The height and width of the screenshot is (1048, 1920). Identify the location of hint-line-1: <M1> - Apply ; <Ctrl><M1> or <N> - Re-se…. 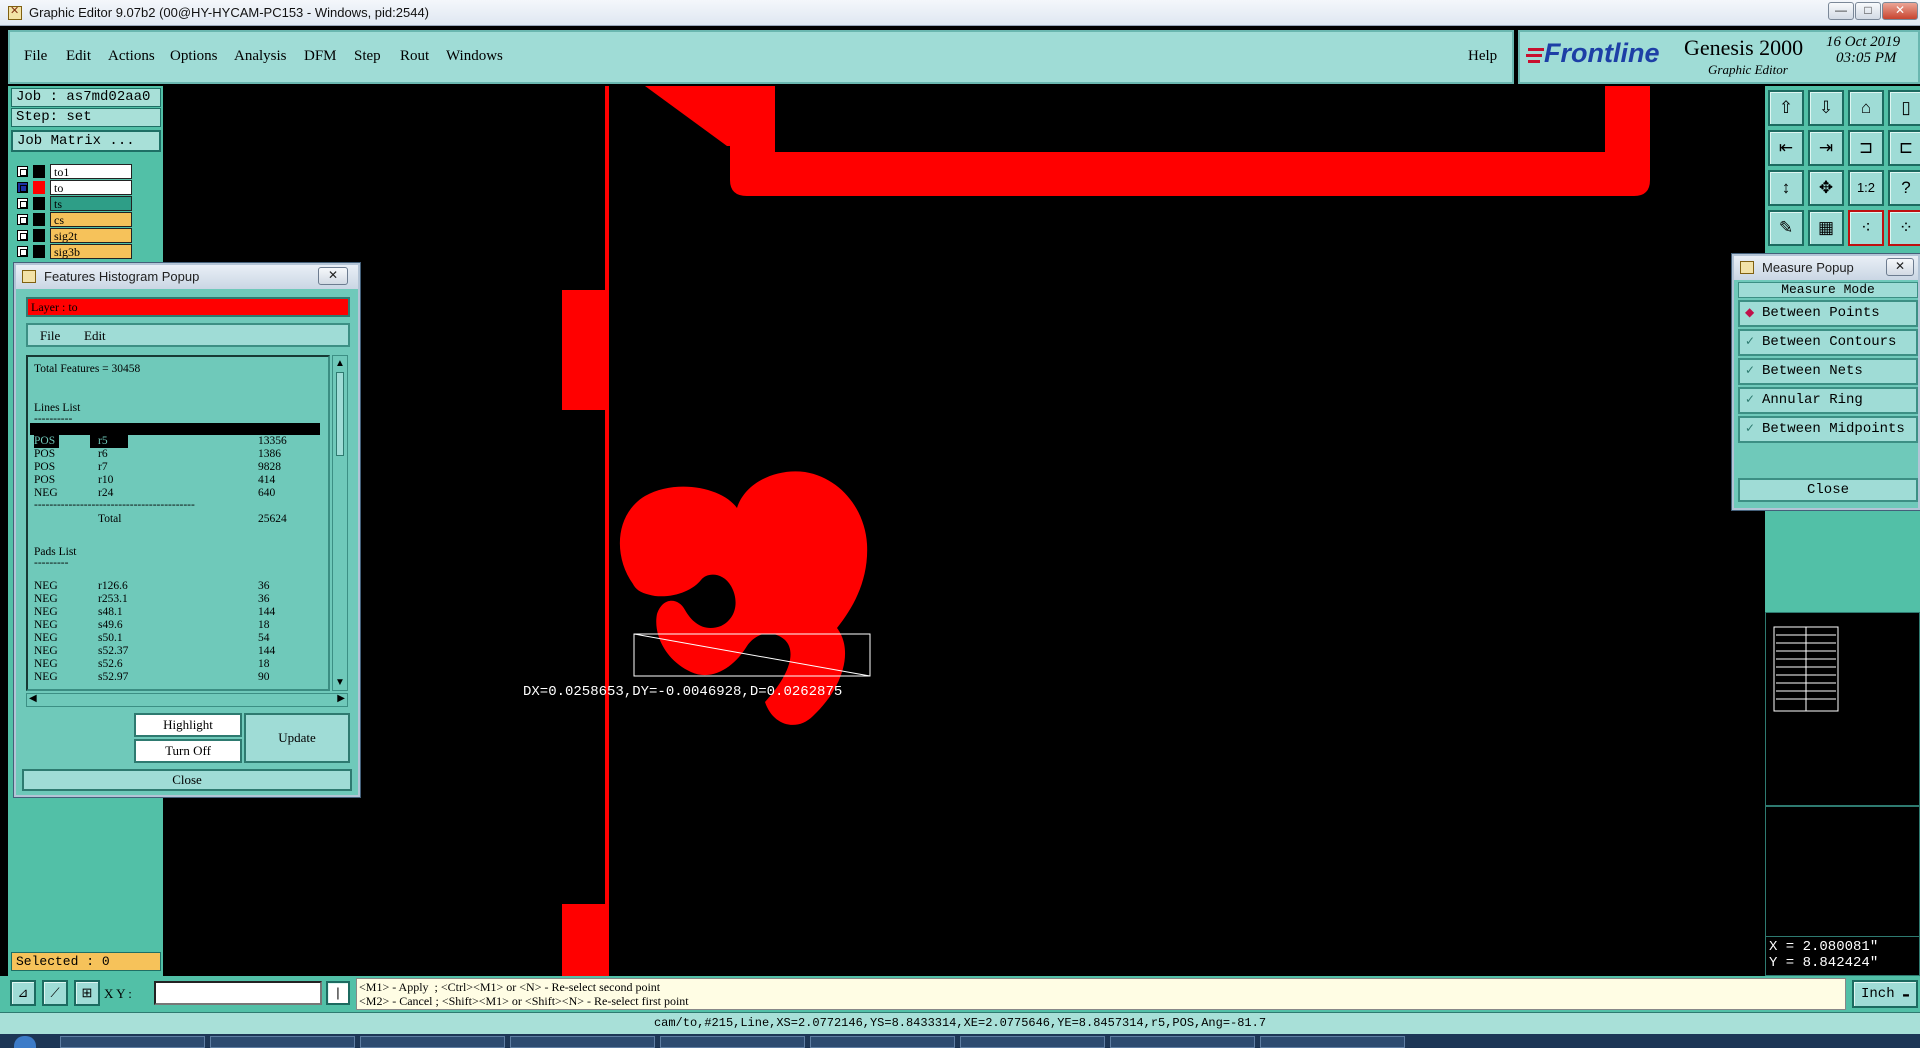
(510, 987).